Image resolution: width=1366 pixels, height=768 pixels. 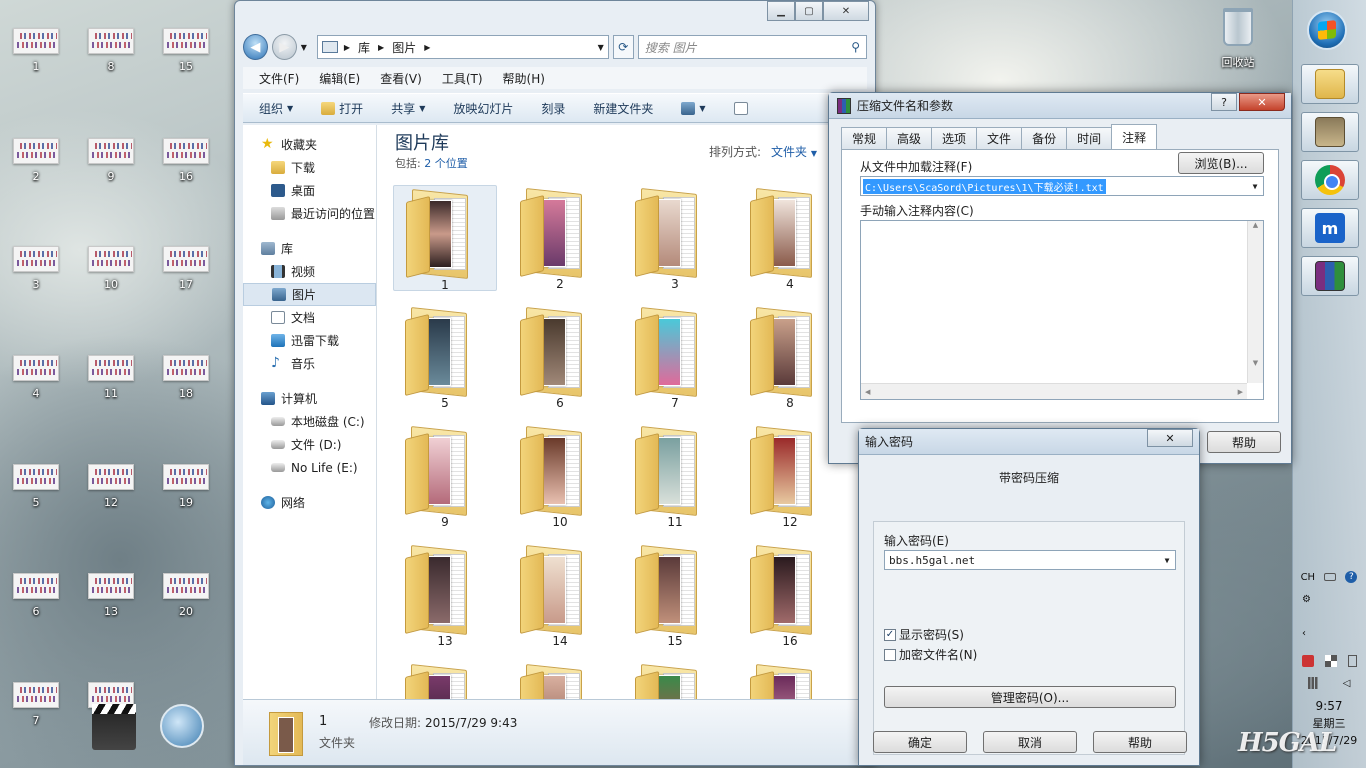 I want to click on desktop-icon: 17, so click(x=186, y=268).